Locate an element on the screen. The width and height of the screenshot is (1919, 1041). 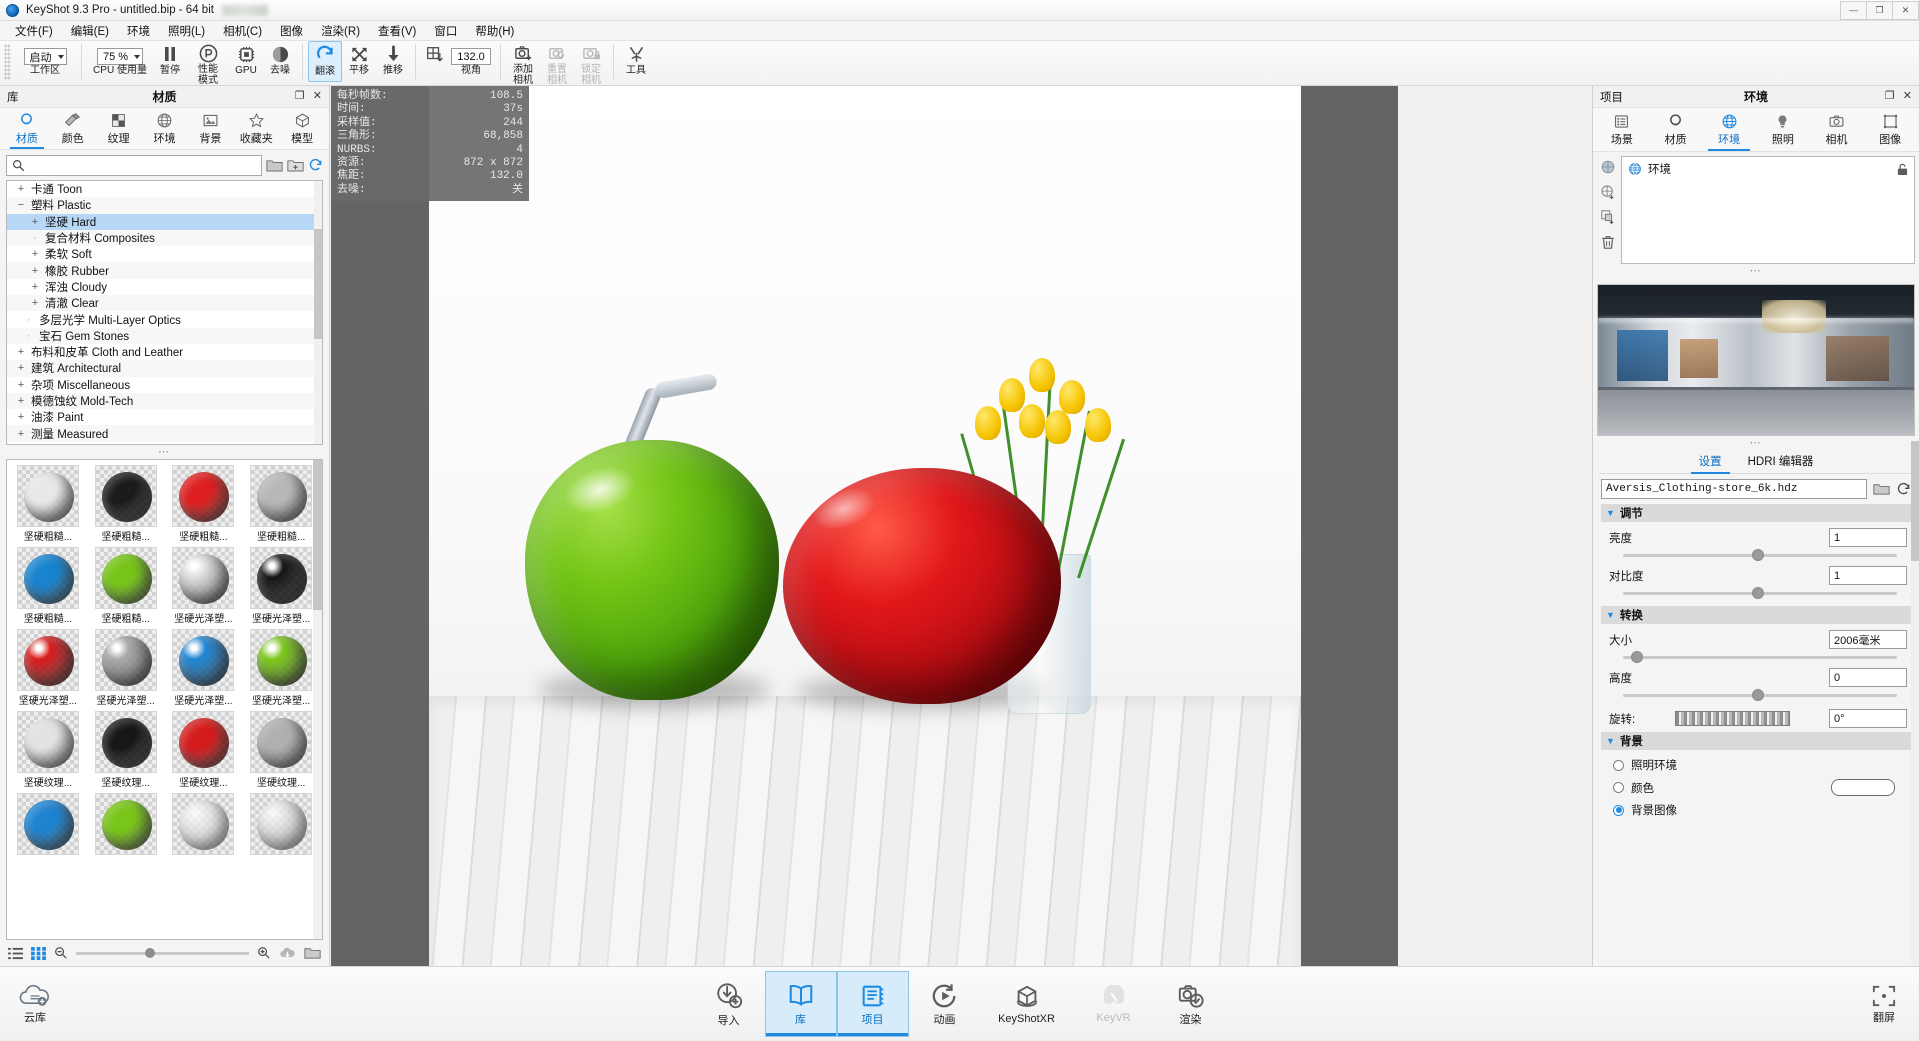
material-tree-row: + 测量 Measured is located at coordinates (164, 433).